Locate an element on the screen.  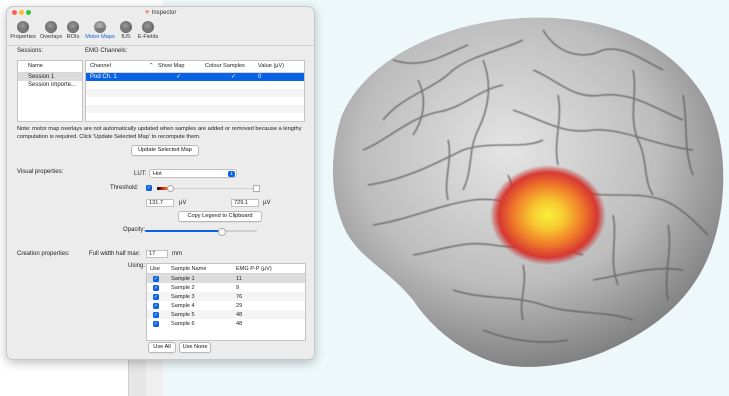
properties-icon is located at coordinates (23, 27).